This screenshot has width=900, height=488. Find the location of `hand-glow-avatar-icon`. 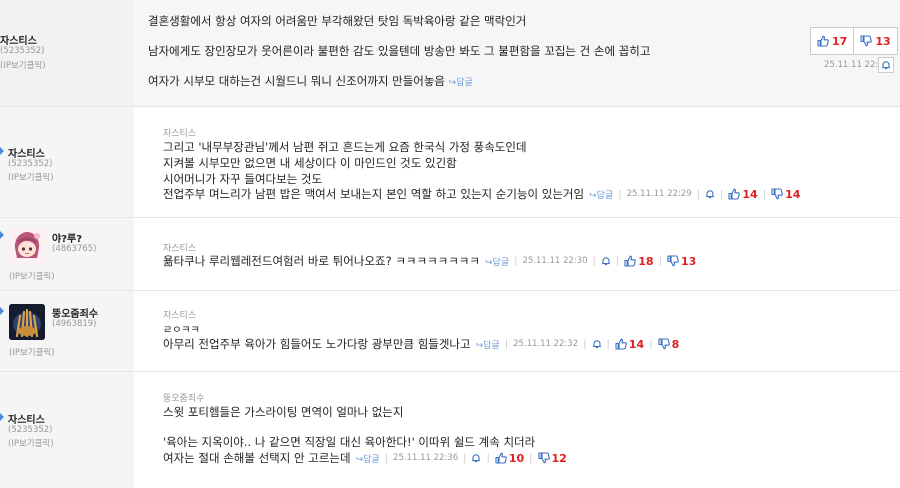

hand-glow-avatar-icon is located at coordinates (27, 322).